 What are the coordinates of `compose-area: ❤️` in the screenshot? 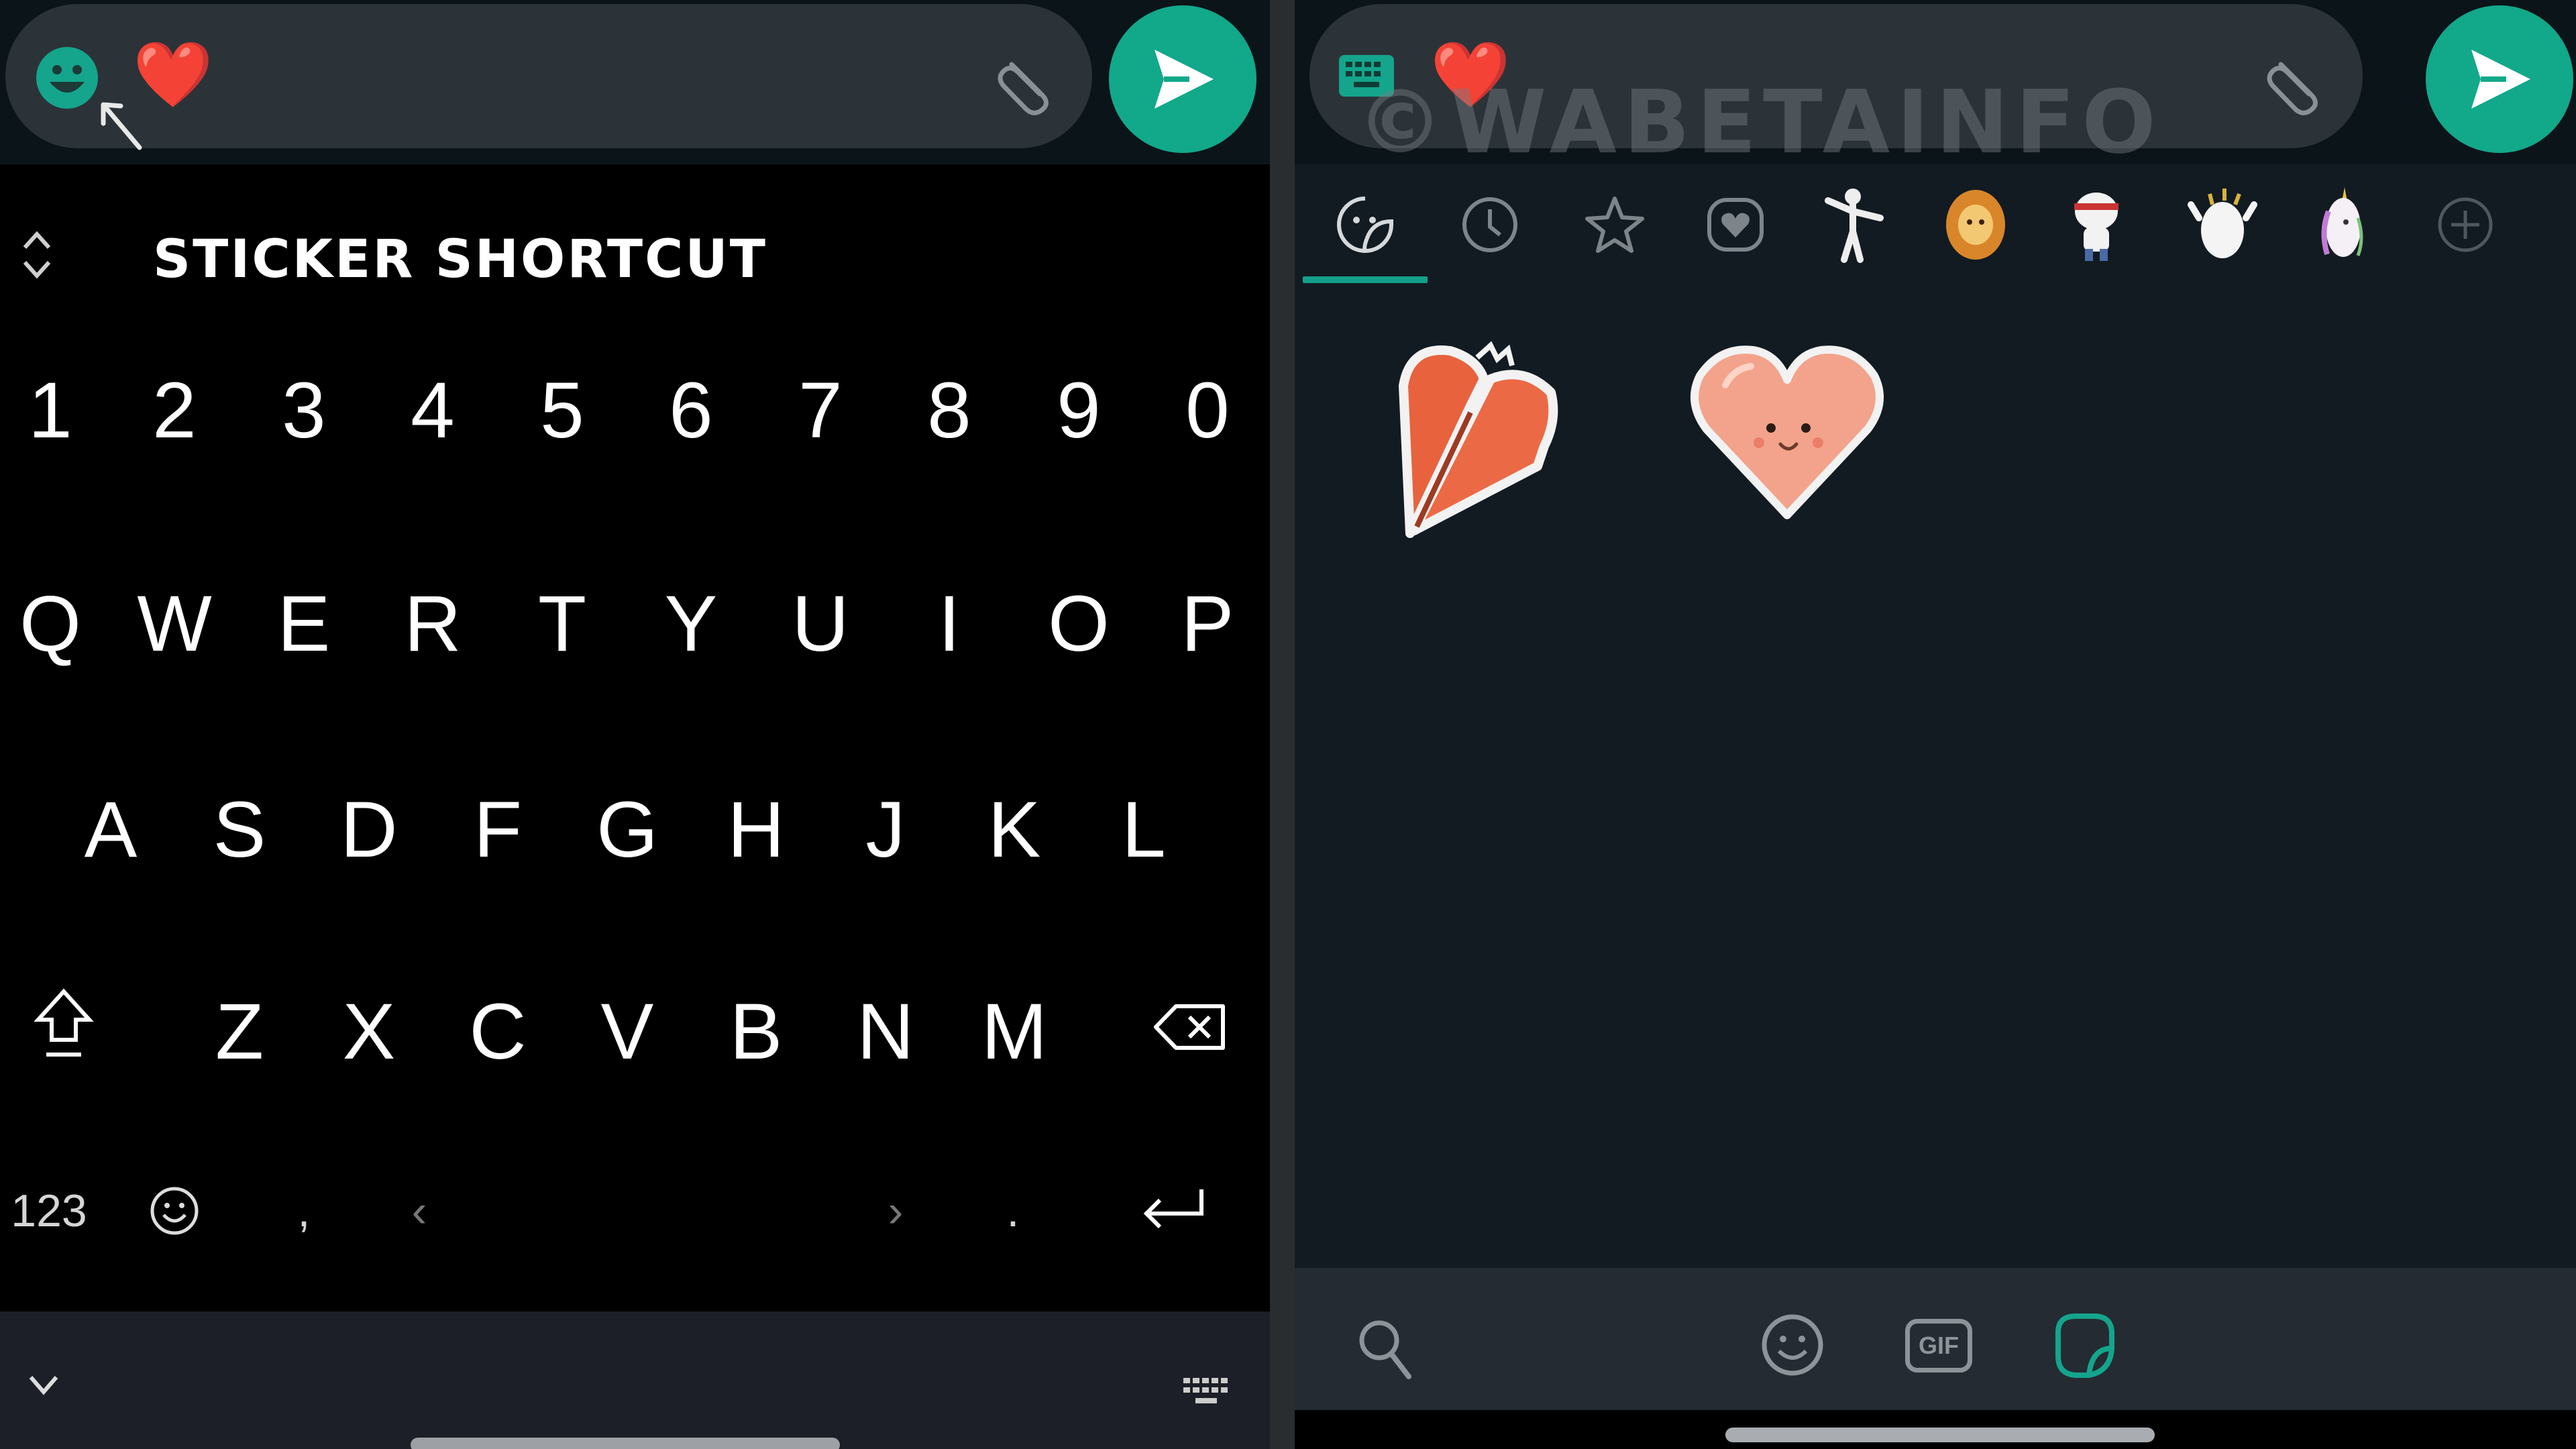 It's located at (635, 82).